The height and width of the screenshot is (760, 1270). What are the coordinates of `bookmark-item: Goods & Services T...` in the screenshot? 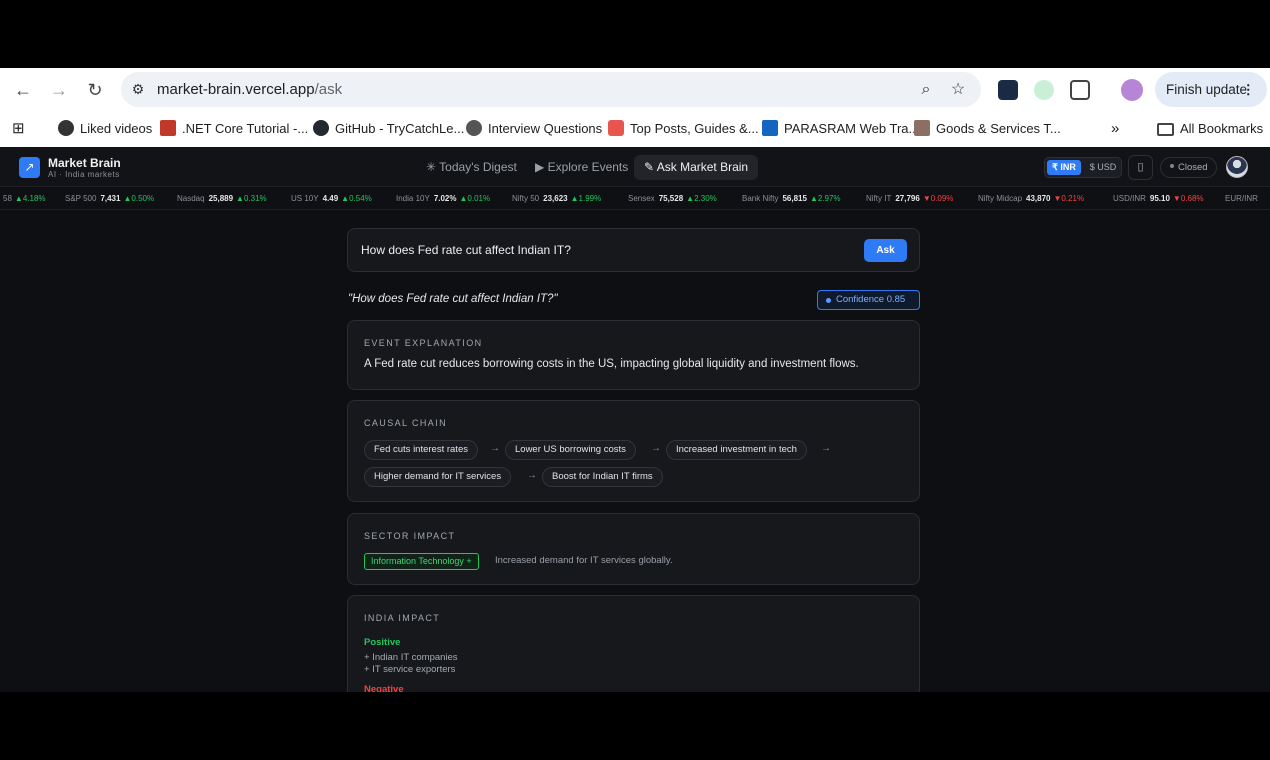 It's located at (987, 129).